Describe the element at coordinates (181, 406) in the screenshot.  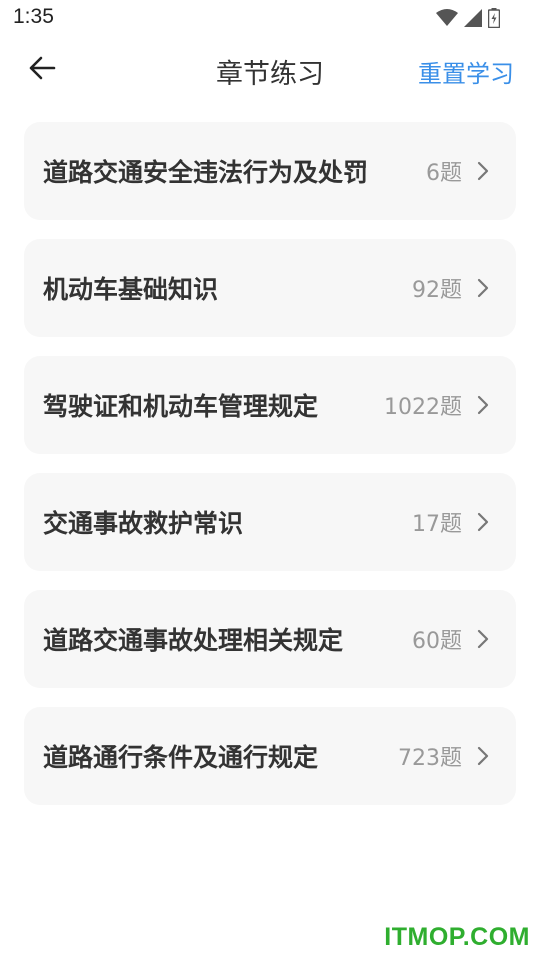
I see `chapter-name: 驾驶证和机动车管理规定` at that location.